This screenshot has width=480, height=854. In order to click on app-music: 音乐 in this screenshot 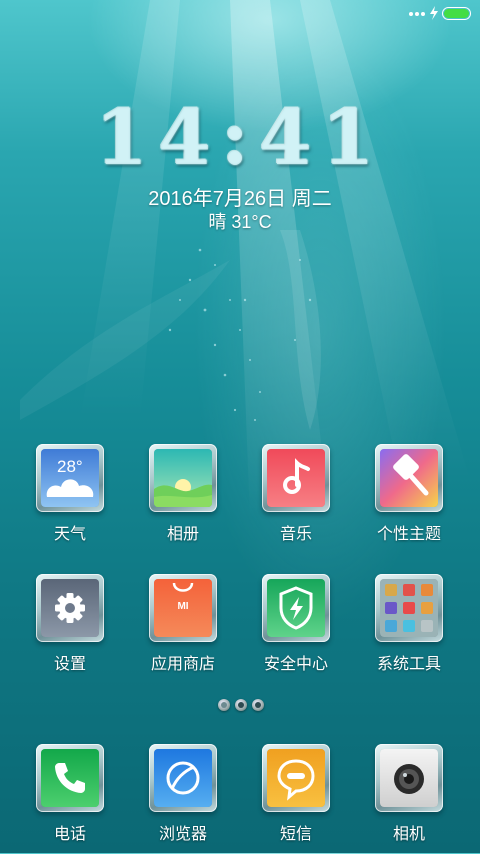, I will do `click(296, 499)`.